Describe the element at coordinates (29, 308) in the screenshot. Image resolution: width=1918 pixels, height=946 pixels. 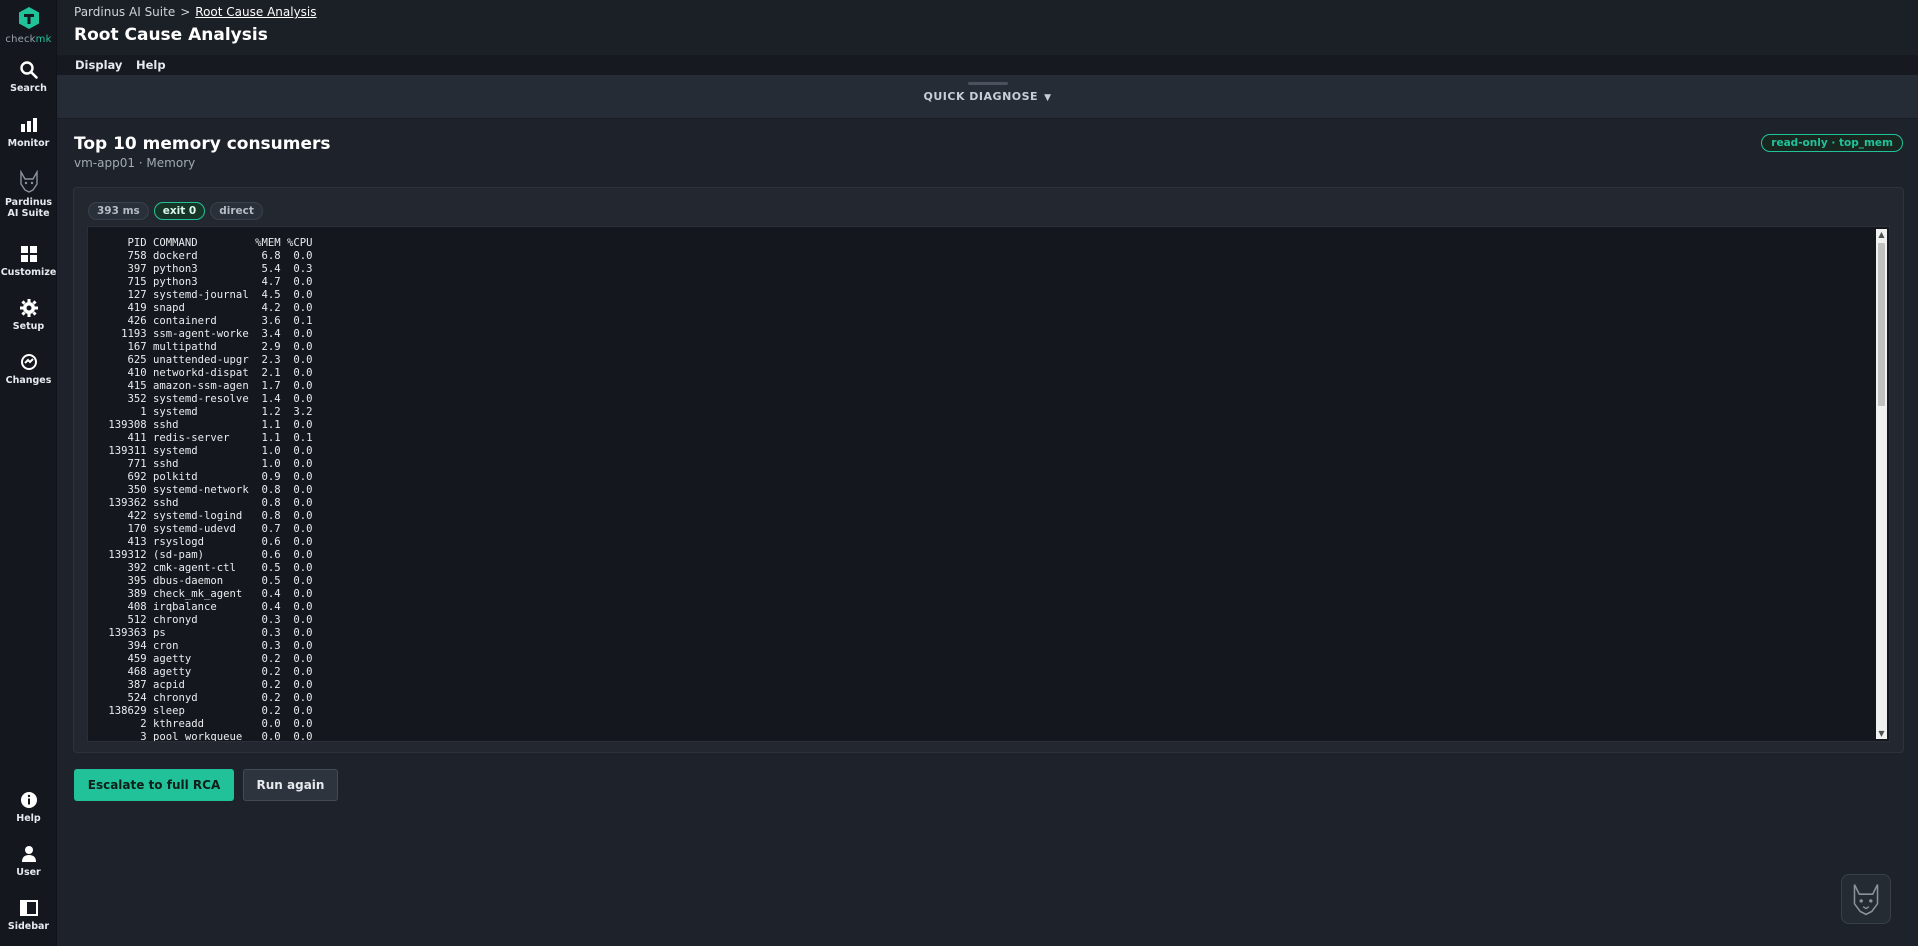
I see `gear-icon` at that location.